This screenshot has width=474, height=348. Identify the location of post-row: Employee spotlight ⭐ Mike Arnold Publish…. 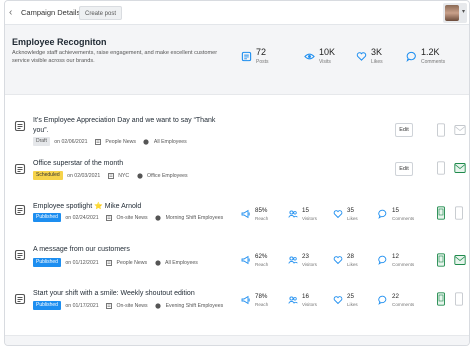
(237, 220).